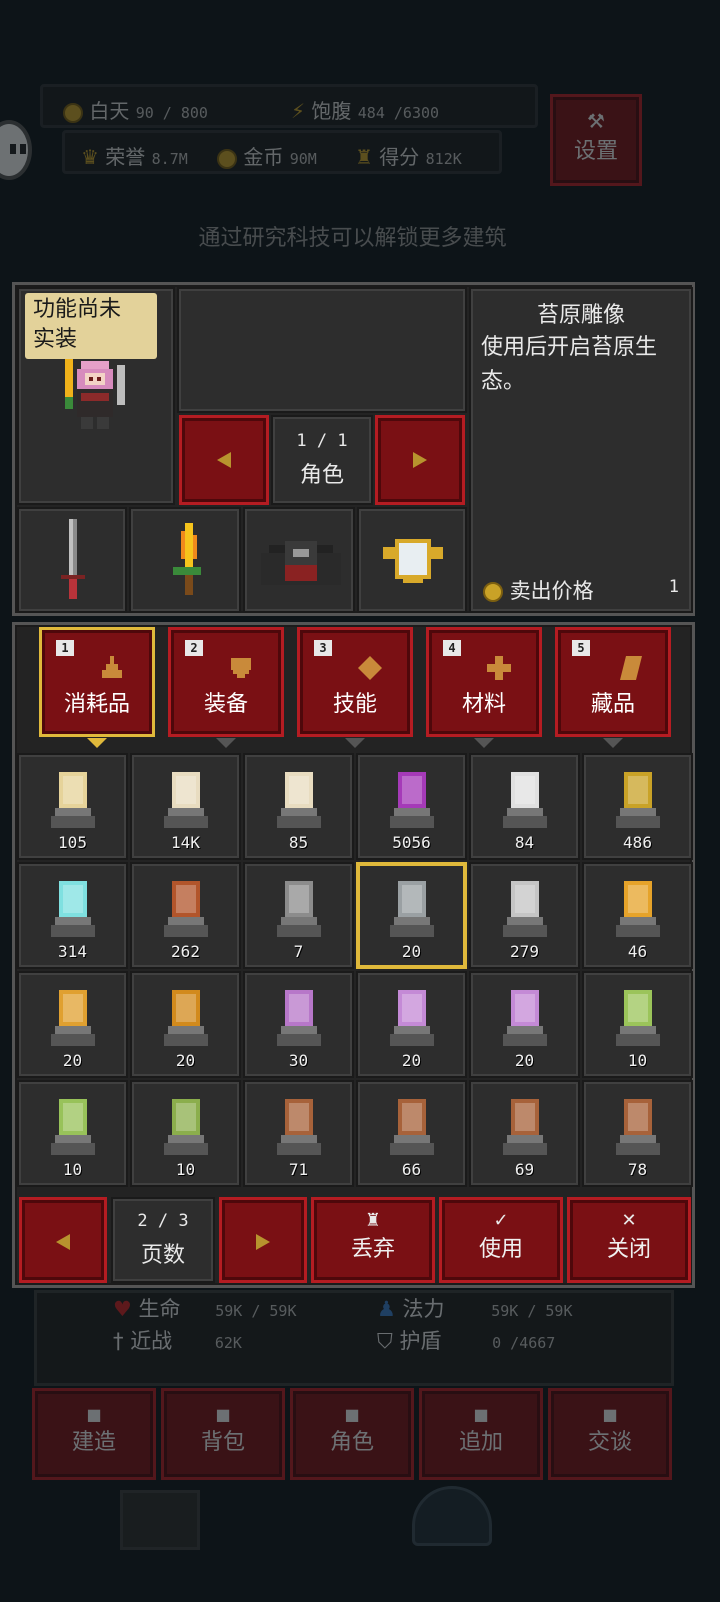  I want to click on use-button: ✓ 使用, so click(501, 1240).